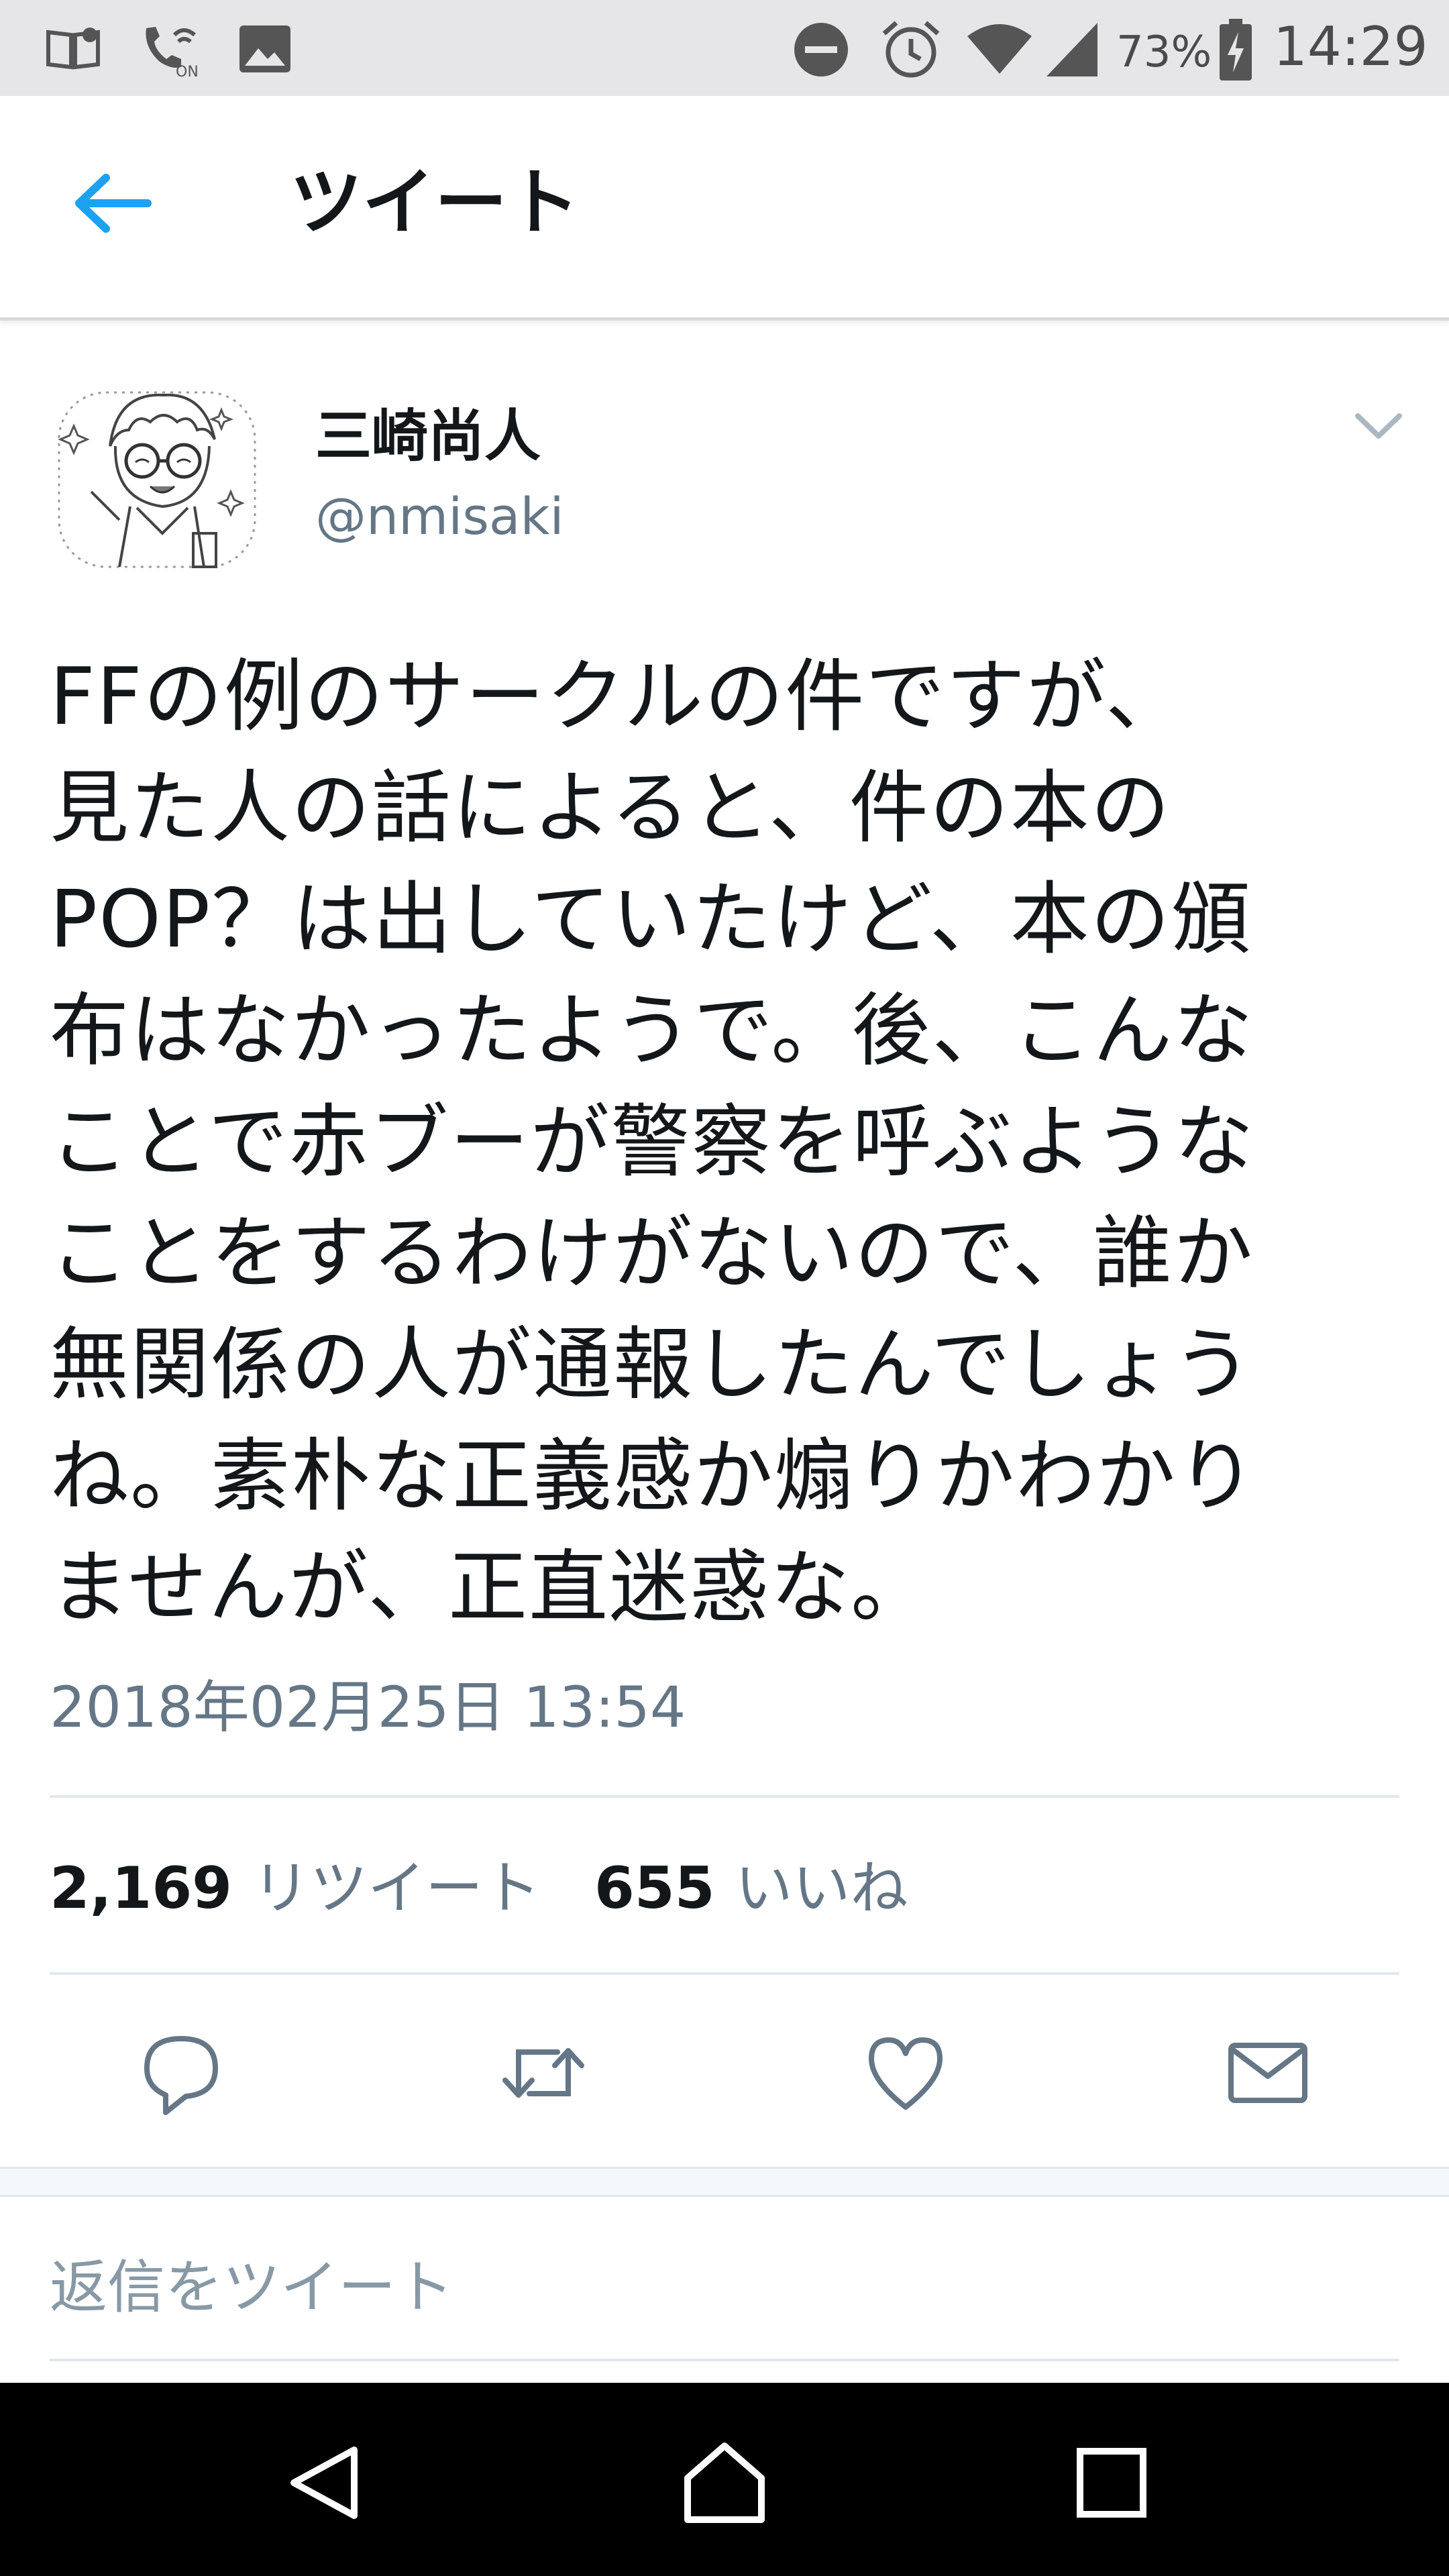  I want to click on like-label: いいね, so click(821, 1888).